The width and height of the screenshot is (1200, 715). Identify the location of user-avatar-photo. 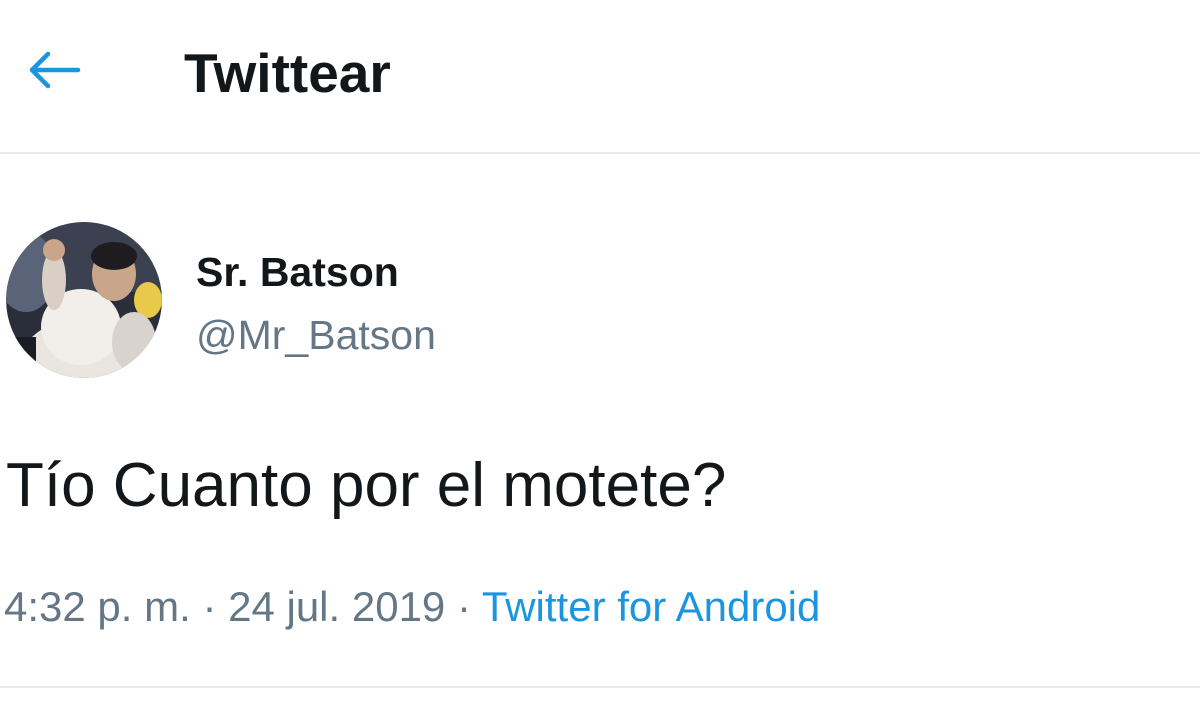
(84, 300).